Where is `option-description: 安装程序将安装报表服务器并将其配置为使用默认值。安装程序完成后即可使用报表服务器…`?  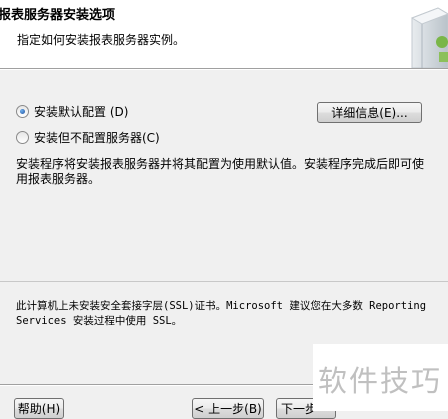
option-description: 安装程序将安装报表服务器并将其配置为使用默认值。安装程序完成后即可使用报表服务器… is located at coordinates (220, 171).